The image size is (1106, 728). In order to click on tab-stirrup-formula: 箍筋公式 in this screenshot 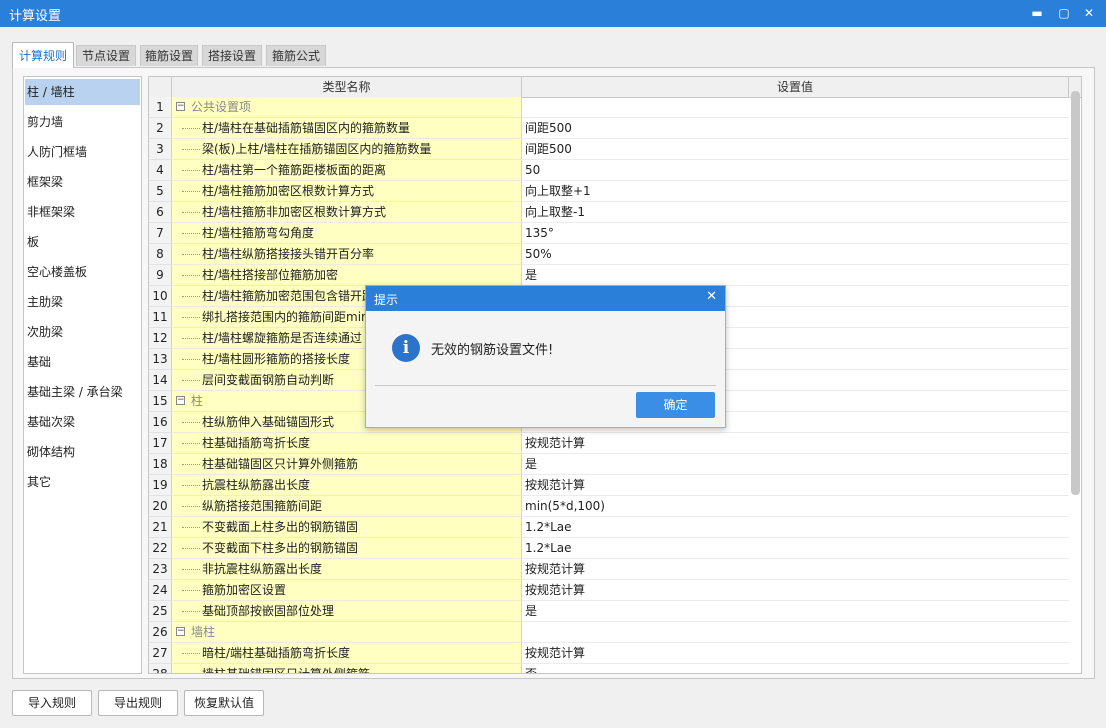, I will do `click(296, 55)`.